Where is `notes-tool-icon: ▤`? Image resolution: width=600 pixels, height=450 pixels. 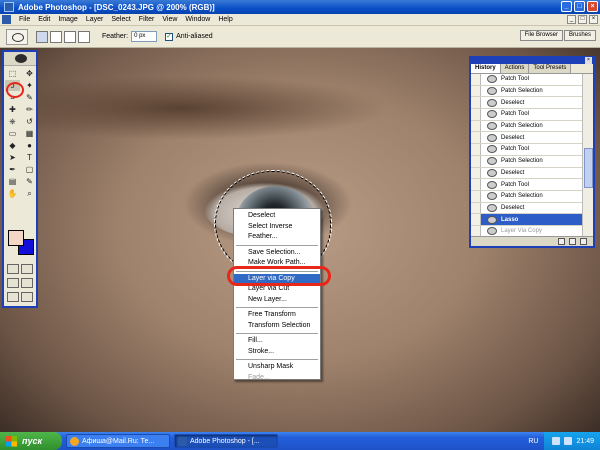
notes-tool-icon: ▤ is located at coordinates (12, 181).